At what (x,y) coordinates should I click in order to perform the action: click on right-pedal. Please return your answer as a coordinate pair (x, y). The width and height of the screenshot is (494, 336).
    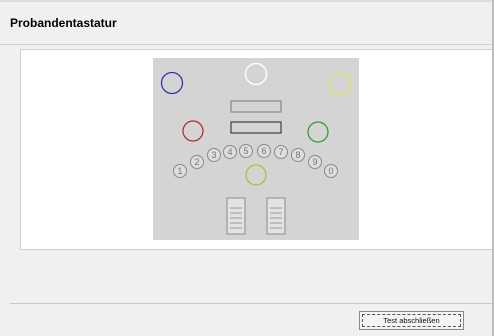
    Looking at the image, I should click on (276, 216).